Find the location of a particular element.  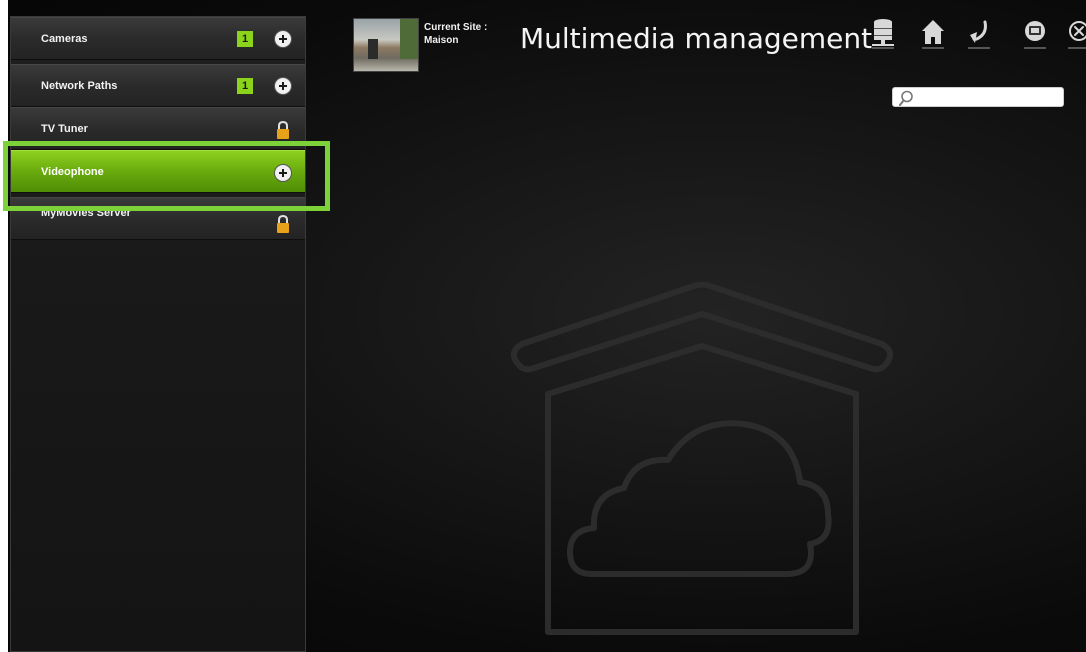

sidebar-item-label: Network Paths is located at coordinates (79, 86).